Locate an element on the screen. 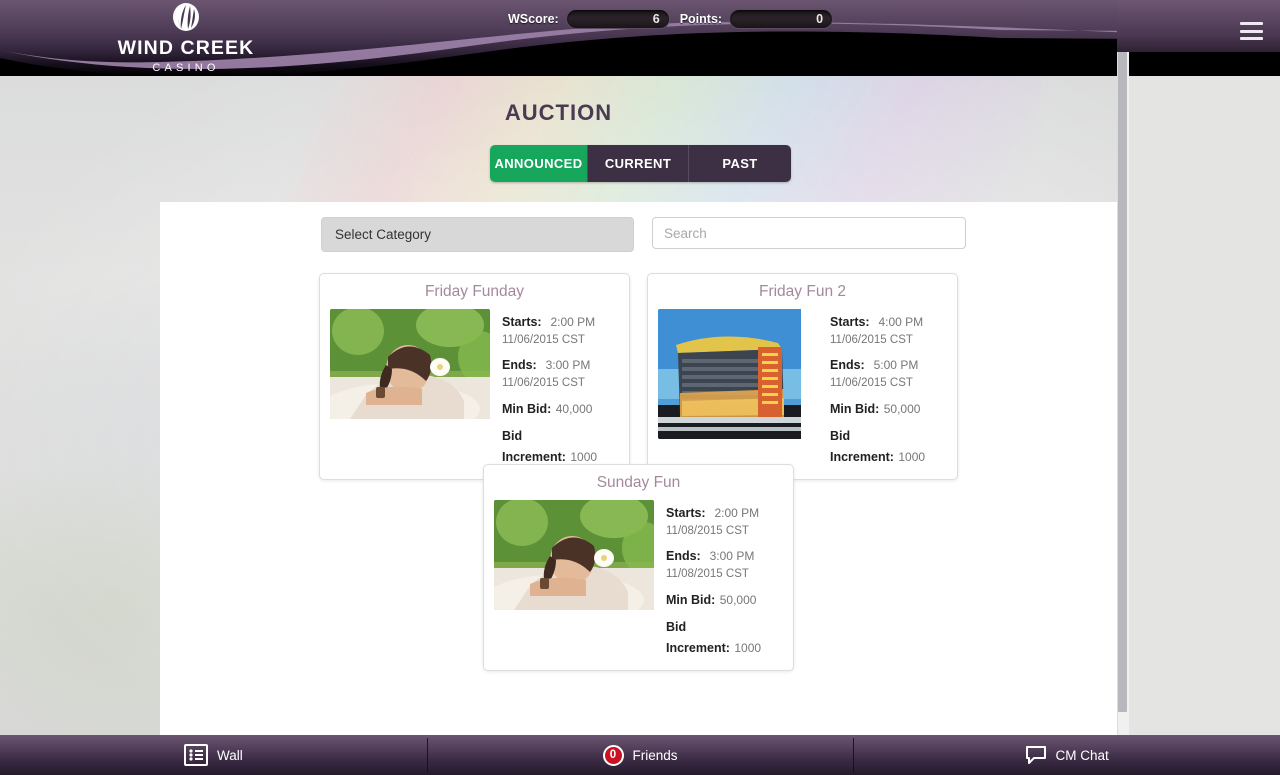 This screenshot has height=775, width=1280. min-bid-value: 40,000 is located at coordinates (574, 409).